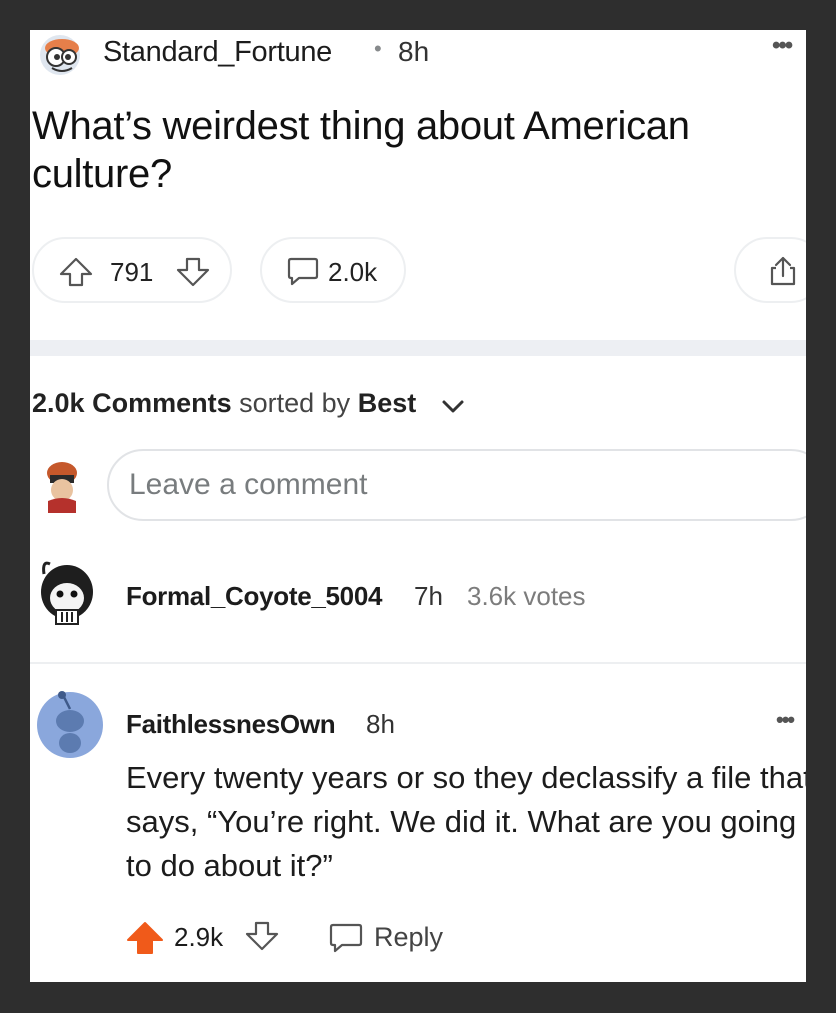 Image resolution: width=836 pixels, height=1013 pixels. I want to click on author-avatar, so click(60, 55).